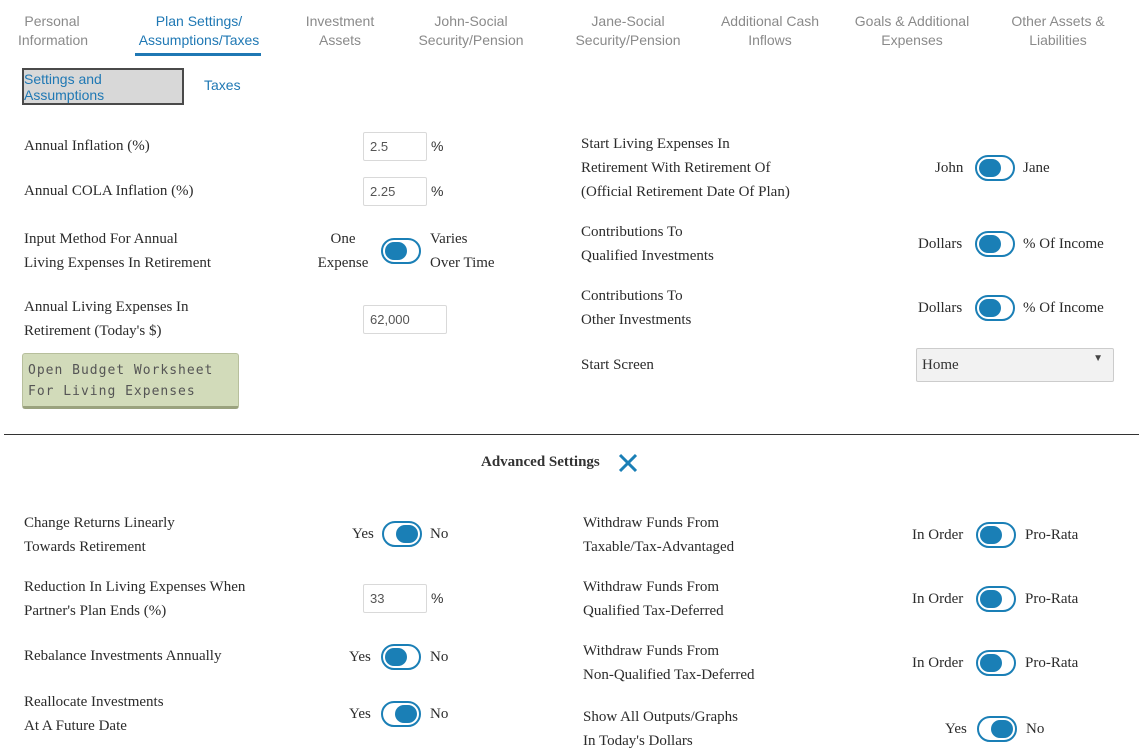  Describe the element at coordinates (628, 31) in the screenshot. I see `tab-jane-social-security: Jane-Social Security/Pension` at that location.